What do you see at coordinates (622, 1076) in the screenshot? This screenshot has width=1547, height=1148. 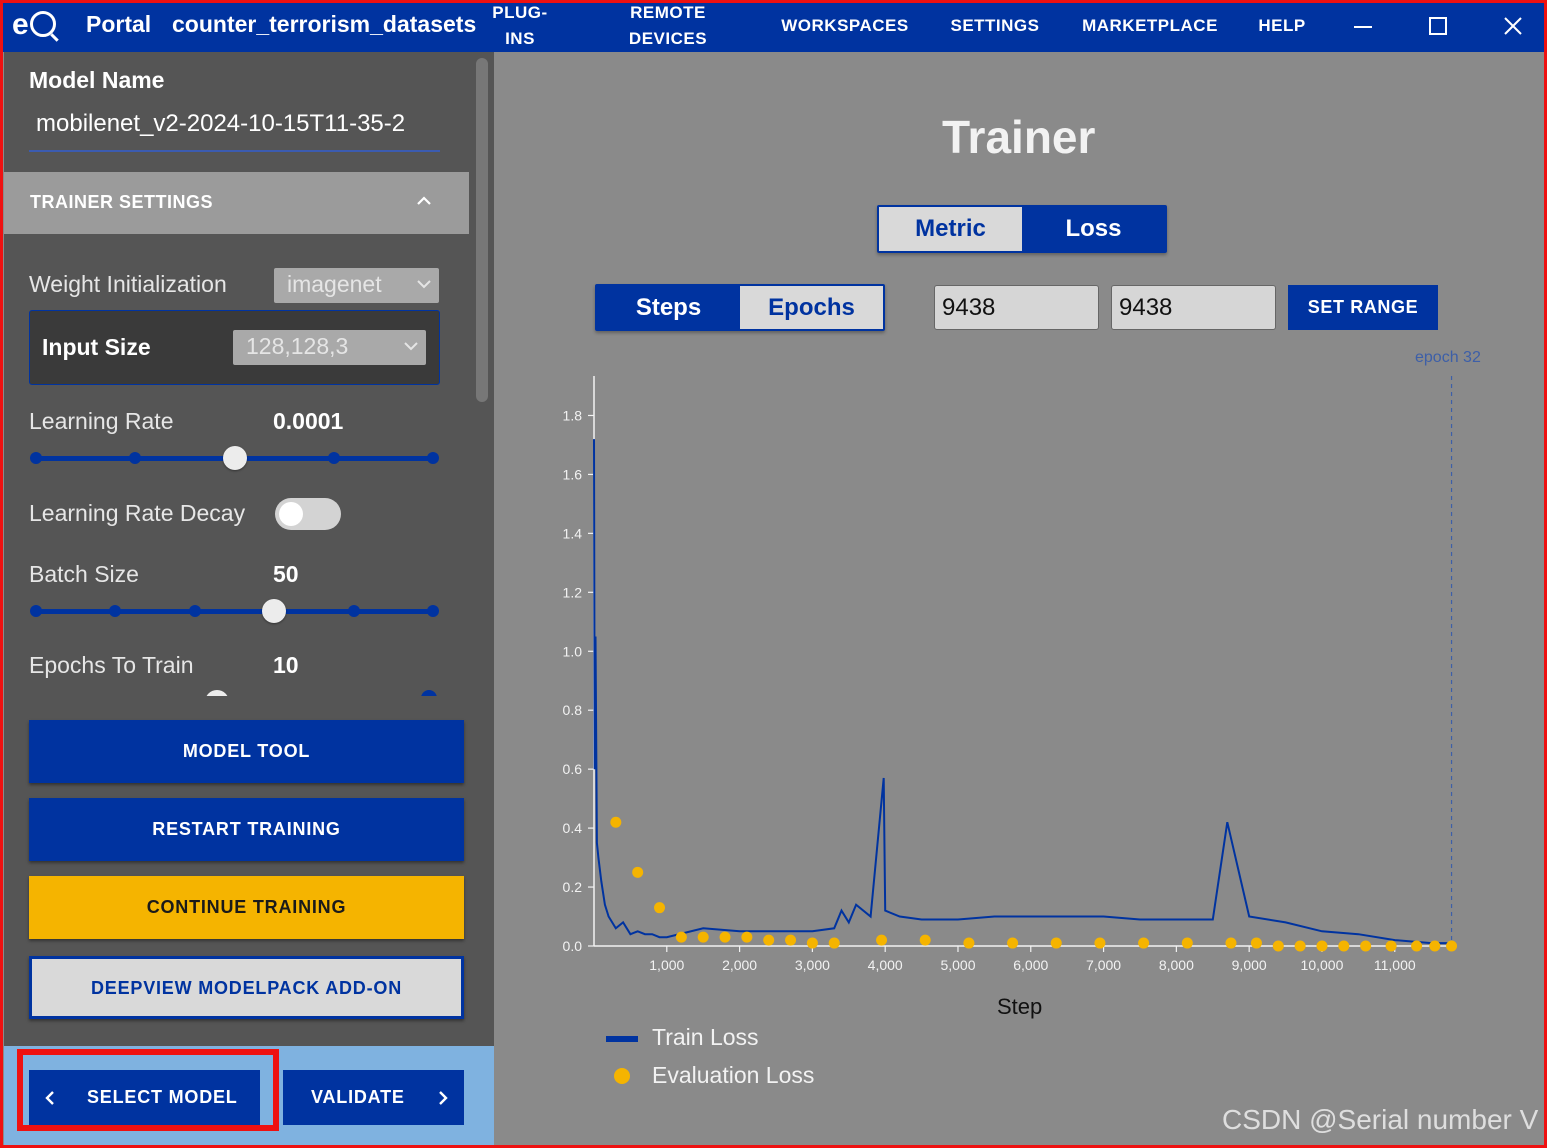 I see `legend-eval-swatch` at bounding box center [622, 1076].